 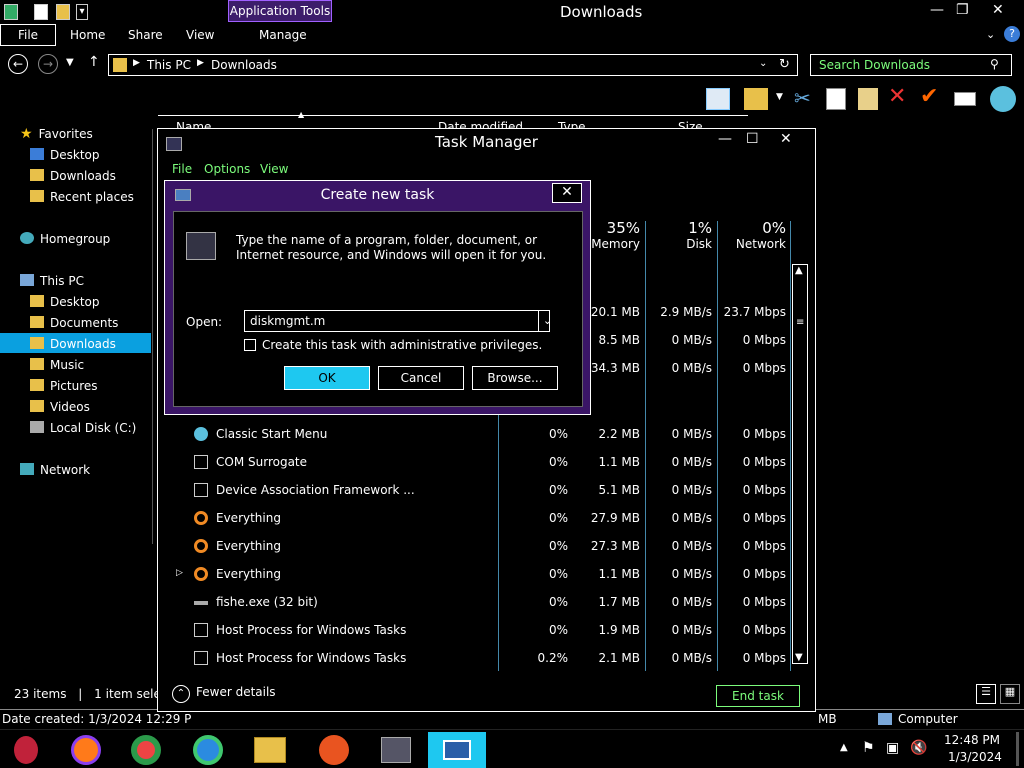 I want to click on header-disk: 1% Disk, so click(x=680, y=235).